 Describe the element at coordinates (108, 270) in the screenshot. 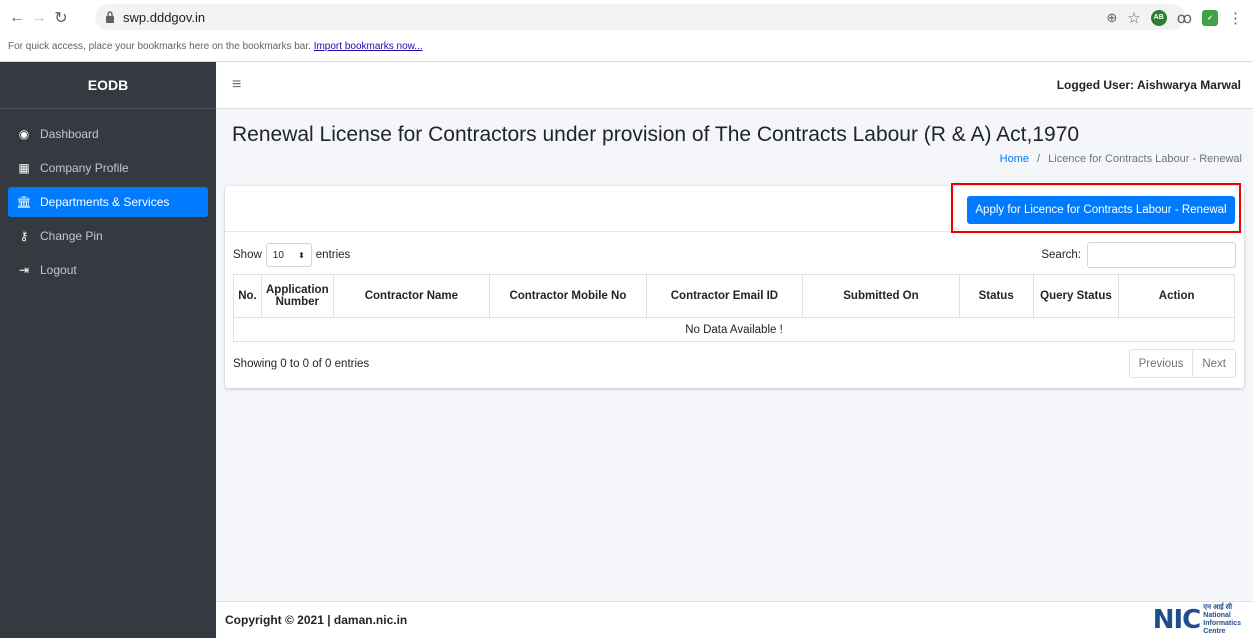

I see `sidebar-item-logout: ⇥ Logout` at that location.